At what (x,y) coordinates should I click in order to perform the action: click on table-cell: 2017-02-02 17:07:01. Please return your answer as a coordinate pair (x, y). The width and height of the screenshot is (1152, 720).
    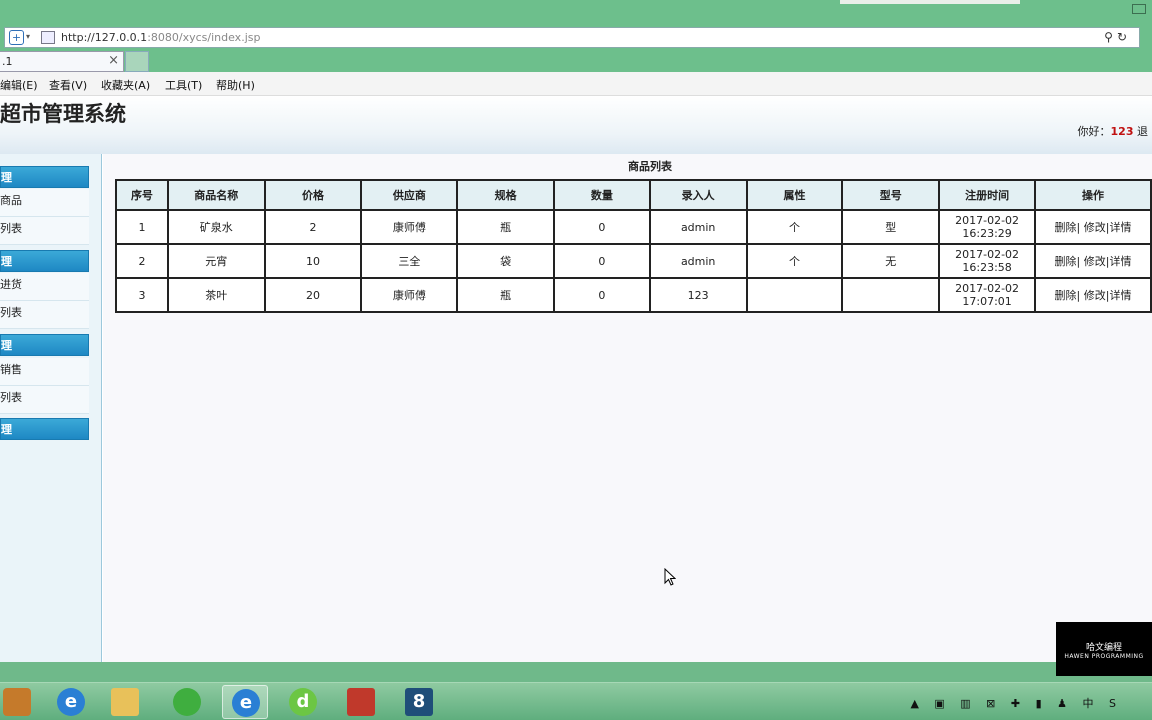
    Looking at the image, I should click on (987, 295).